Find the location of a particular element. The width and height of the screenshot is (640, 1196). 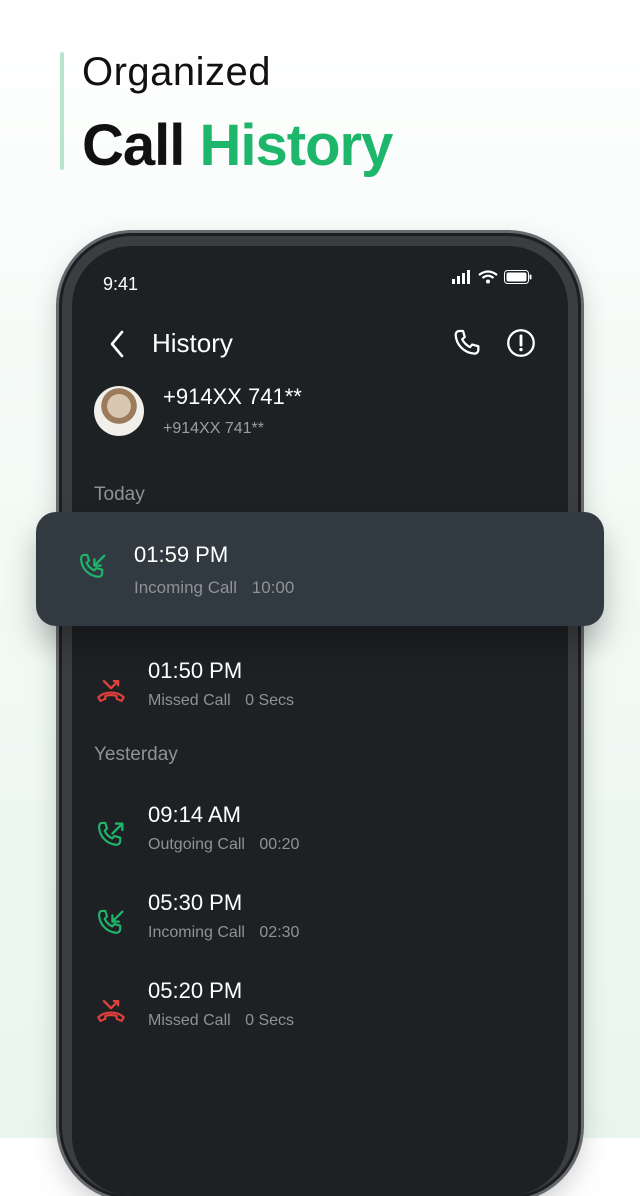

page-title: History is located at coordinates (192, 343).